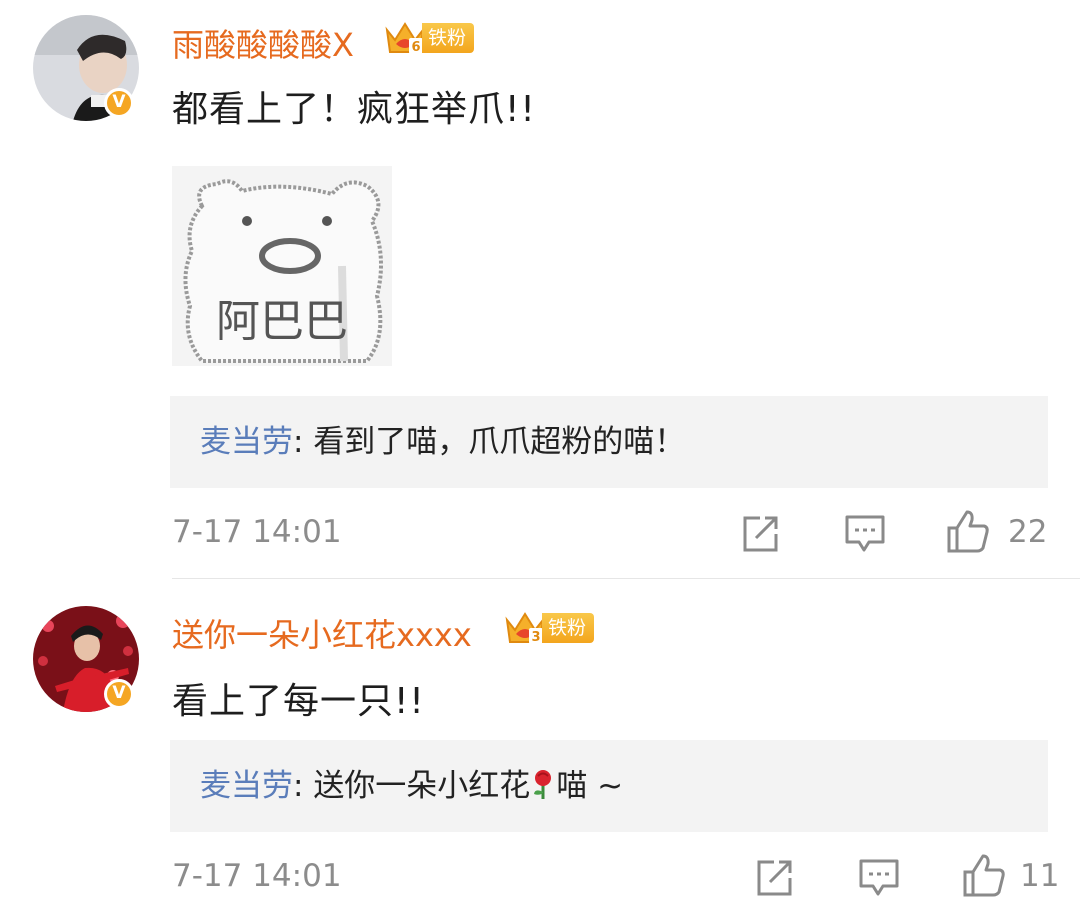 The image size is (1080, 916). I want to click on like-count: 22, so click(1028, 532).